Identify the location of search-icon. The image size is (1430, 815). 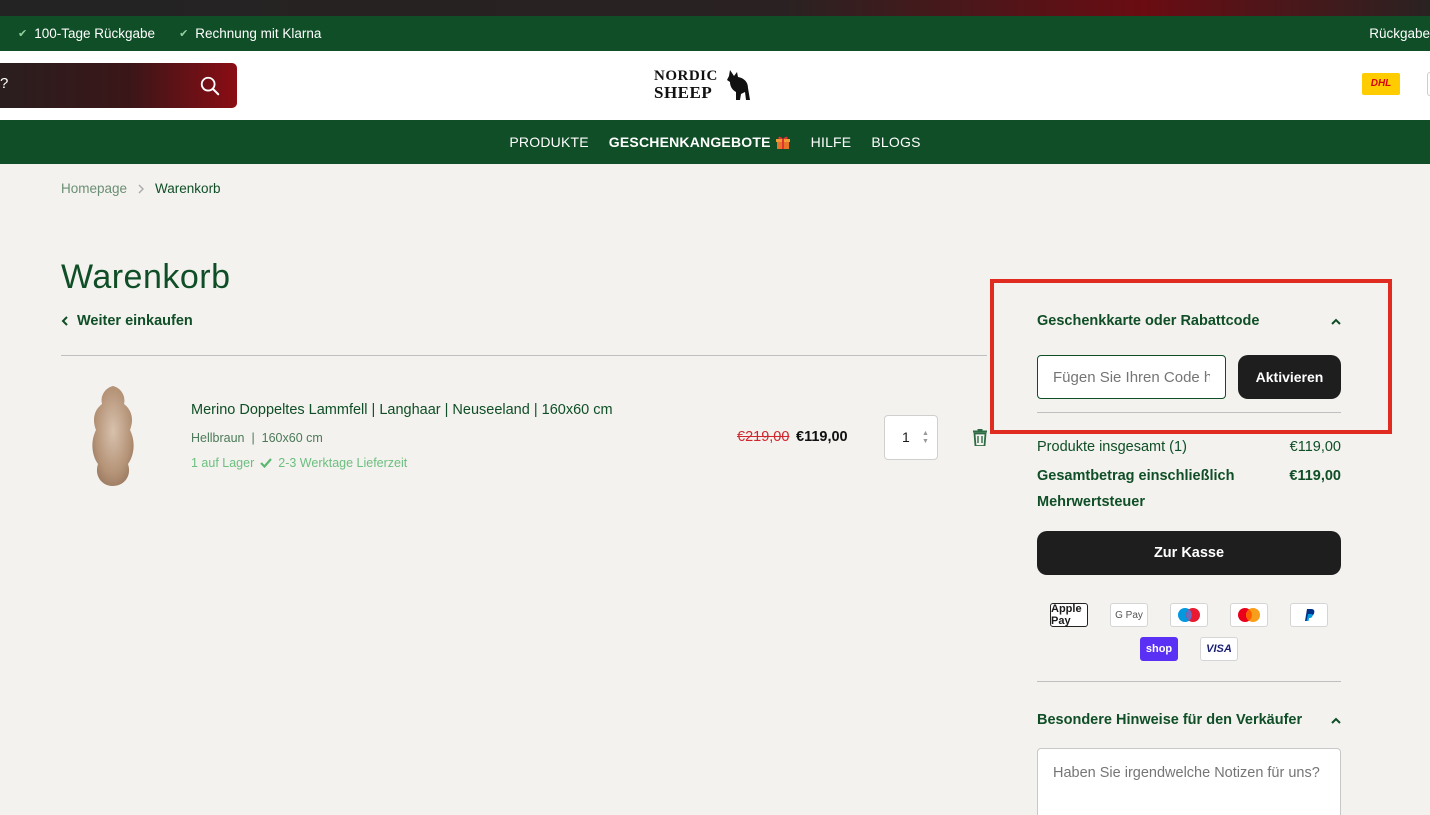
(210, 86).